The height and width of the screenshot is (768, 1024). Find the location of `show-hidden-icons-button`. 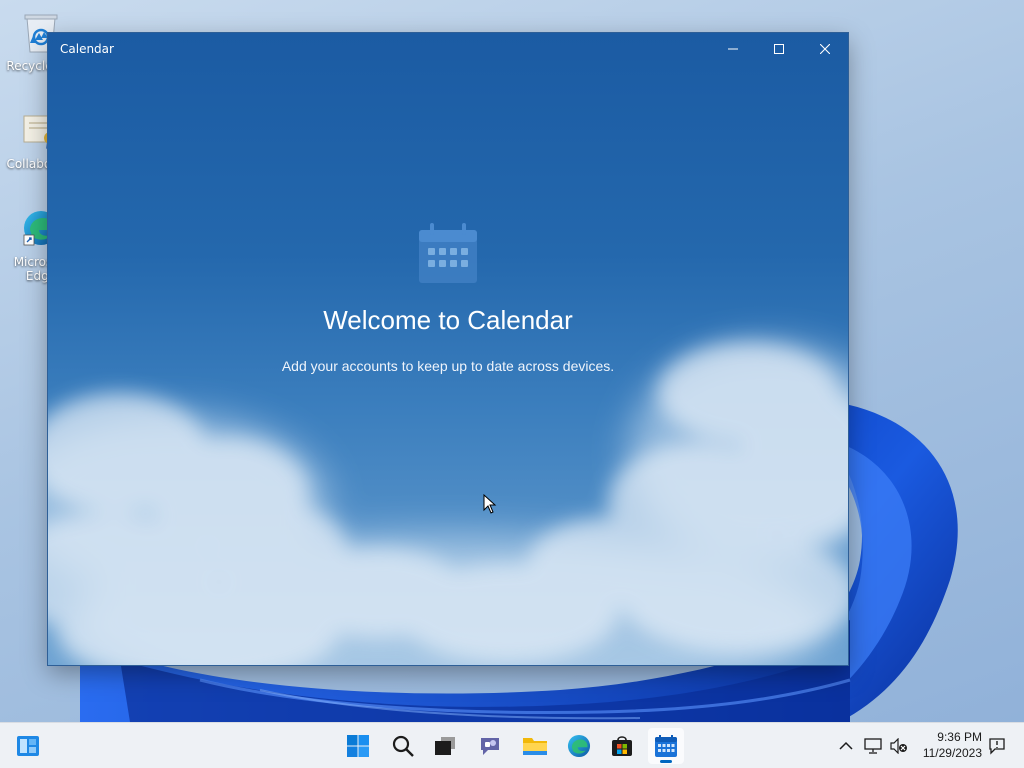

show-hidden-icons-button is located at coordinates (846, 746).